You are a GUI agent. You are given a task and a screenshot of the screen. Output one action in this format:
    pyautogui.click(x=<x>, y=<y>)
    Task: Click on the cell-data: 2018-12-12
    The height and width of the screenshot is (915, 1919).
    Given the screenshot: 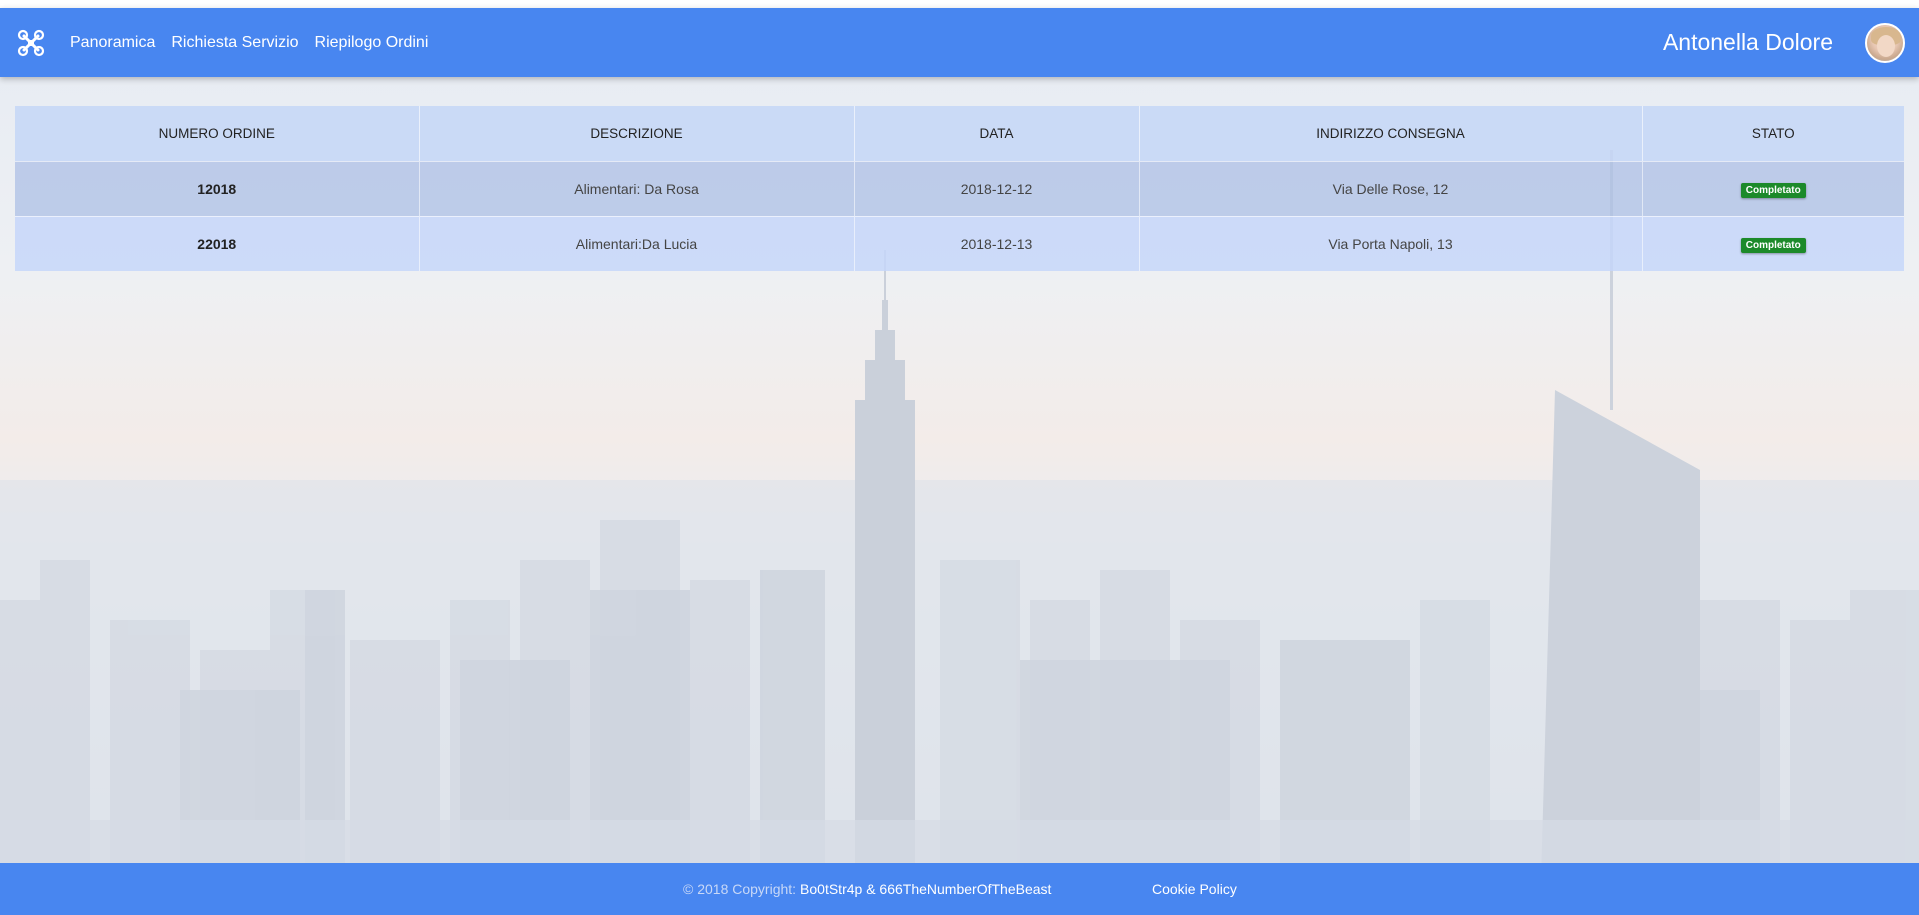 What is the action you would take?
    pyautogui.click(x=997, y=188)
    